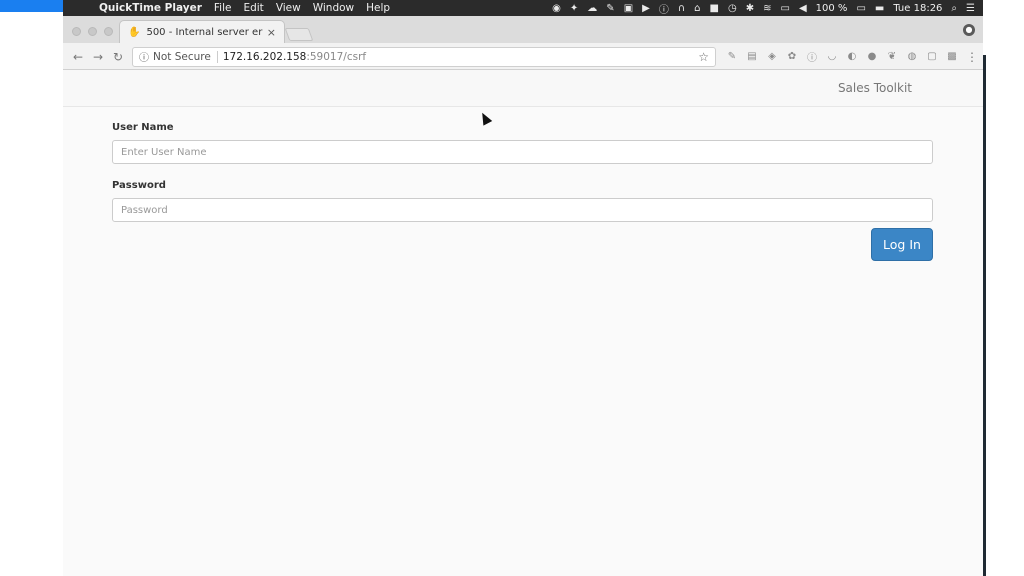 This screenshot has width=1024, height=576. I want to click on extension-cookie-icon: ●, so click(872, 56).